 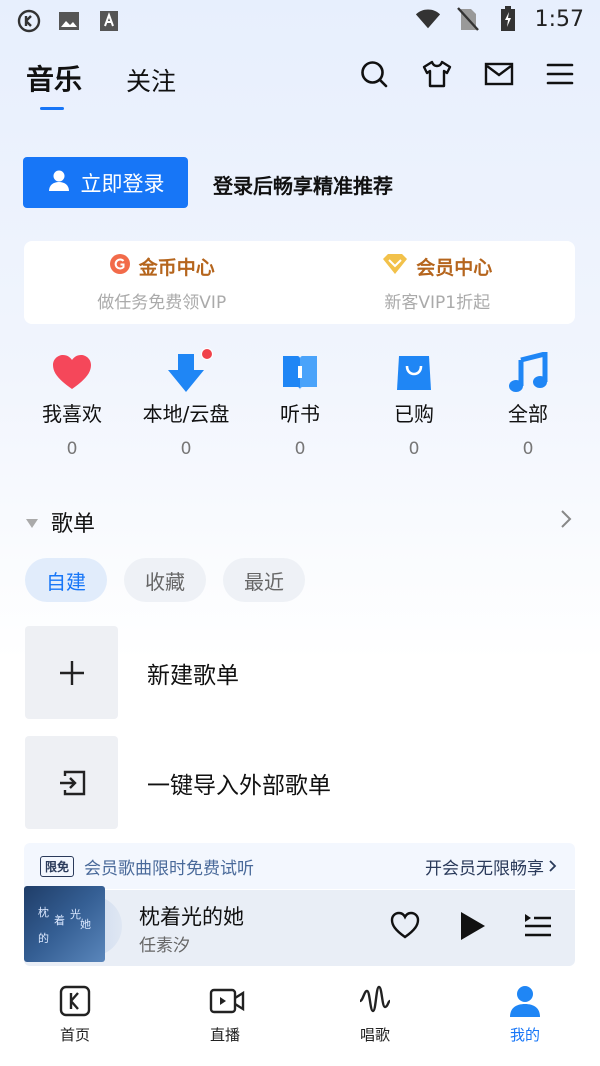 I want to click on header-actions, so click(x=467, y=74).